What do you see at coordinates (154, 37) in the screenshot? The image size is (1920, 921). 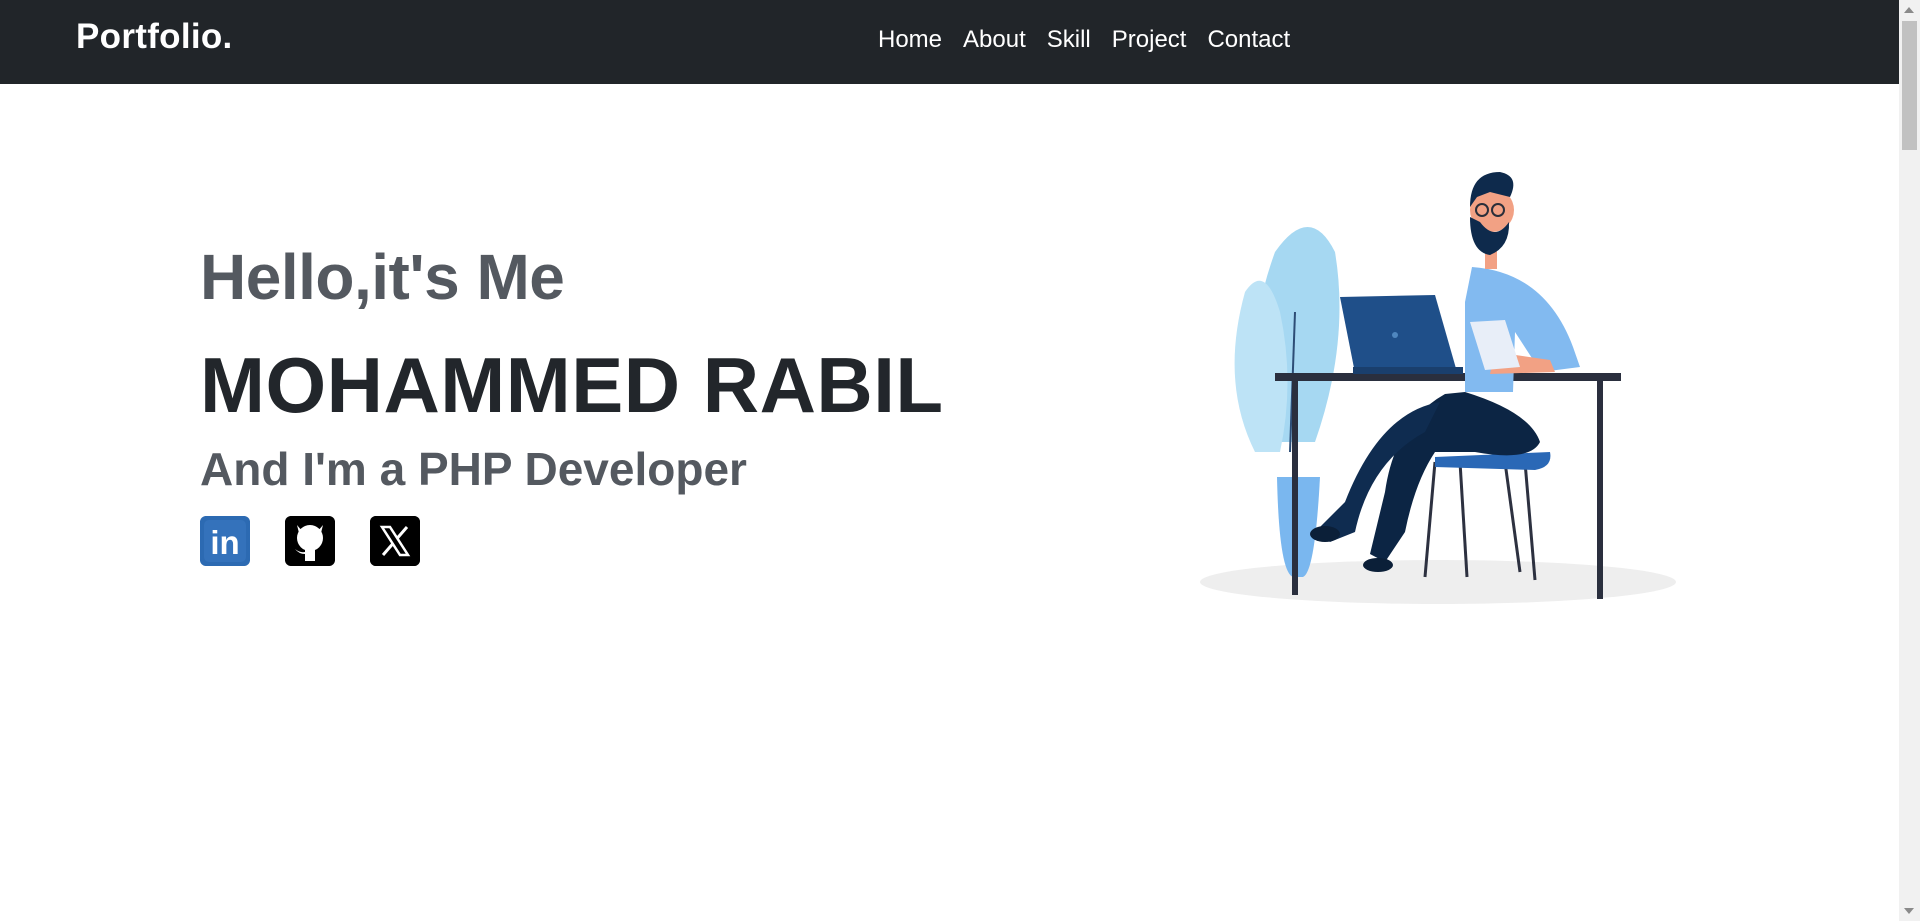 I see `brand-logo: Portfolio.` at bounding box center [154, 37].